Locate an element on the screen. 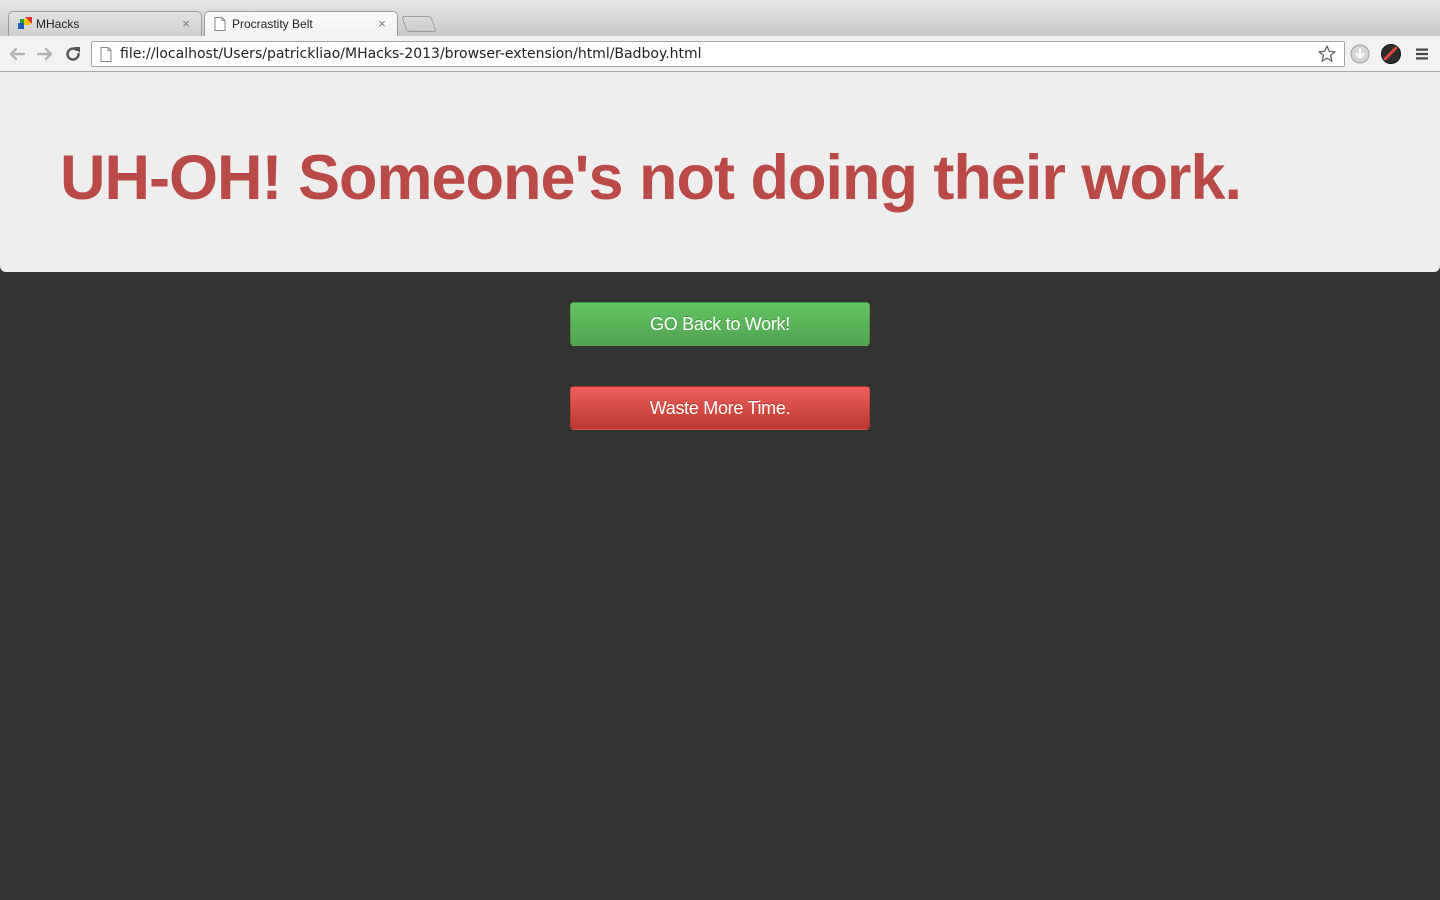  menu-icon is located at coordinates (1422, 54).